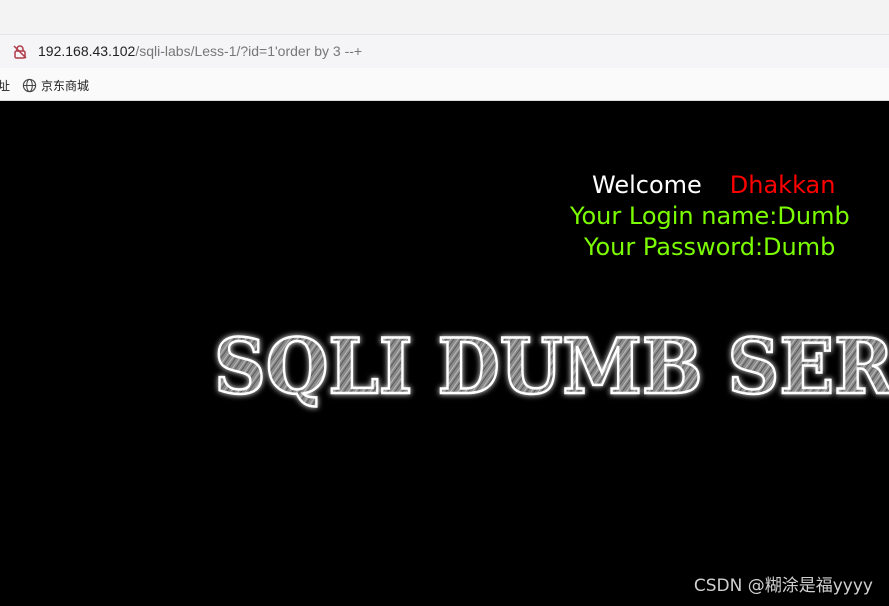 This screenshot has width=889, height=606. I want to click on url-host: 192.168.43.102, so click(87, 51).